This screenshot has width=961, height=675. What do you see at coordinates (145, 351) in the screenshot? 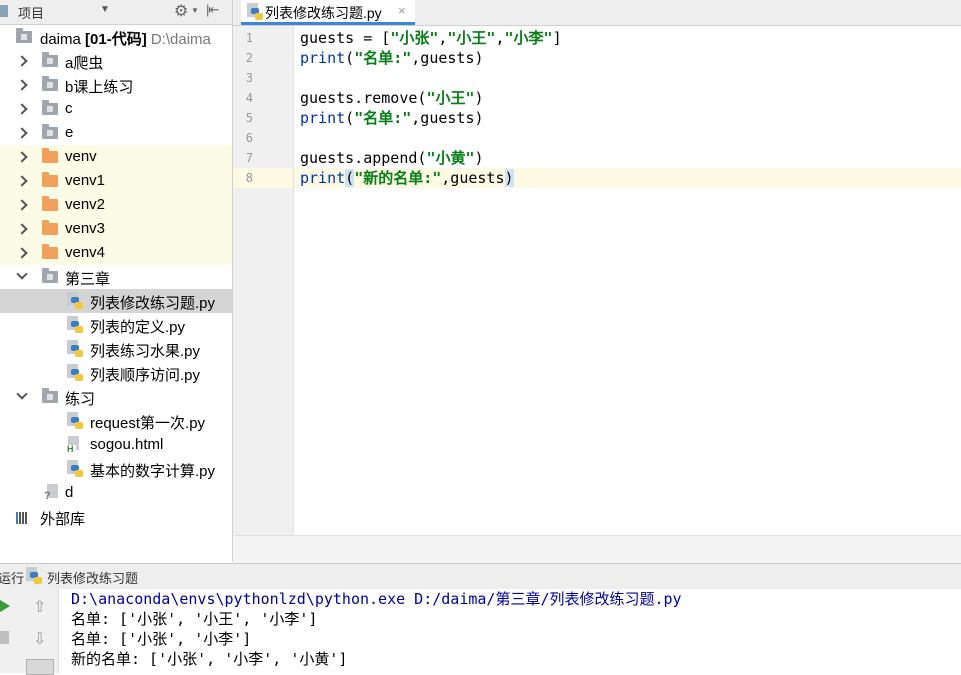
I see `tree-item-label: 列表练习水果.py` at bounding box center [145, 351].